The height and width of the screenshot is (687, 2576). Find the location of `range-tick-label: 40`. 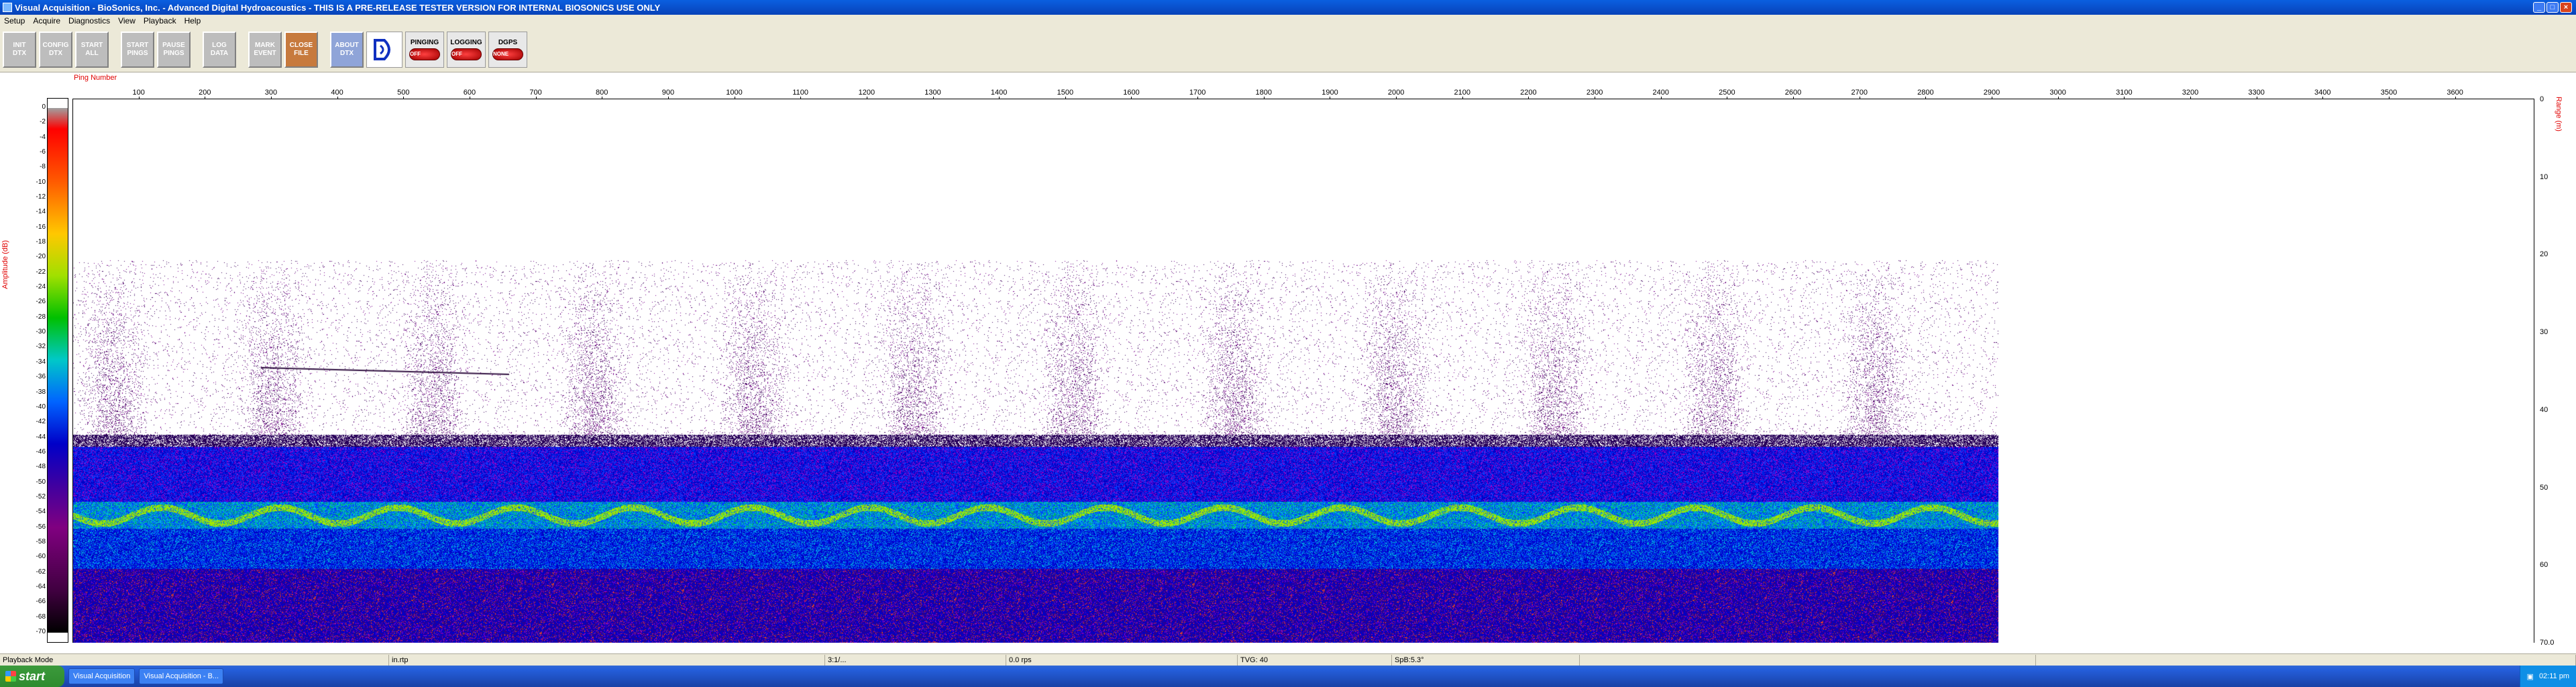

range-tick-label: 40 is located at coordinates (2544, 409).